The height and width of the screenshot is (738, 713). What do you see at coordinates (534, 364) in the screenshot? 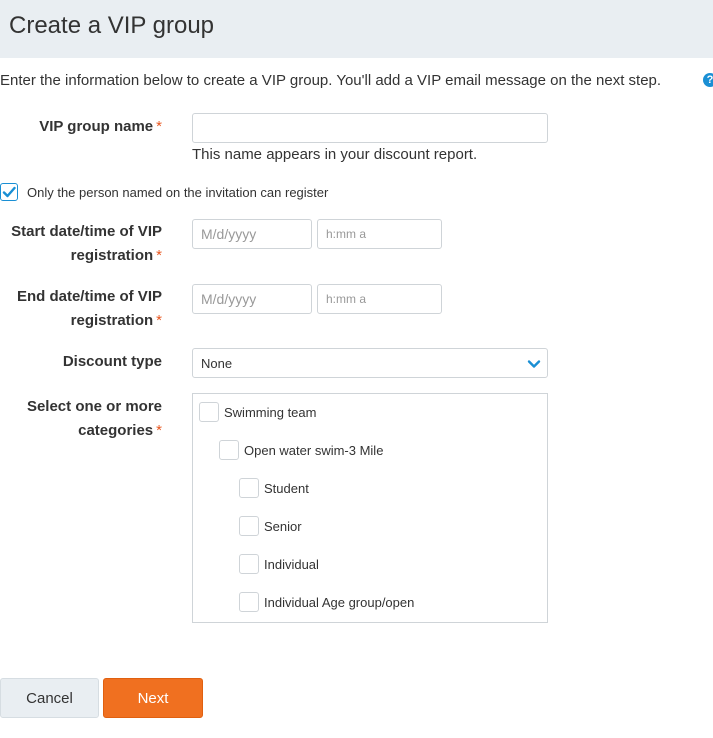
I see `chevron-down-icon` at bounding box center [534, 364].